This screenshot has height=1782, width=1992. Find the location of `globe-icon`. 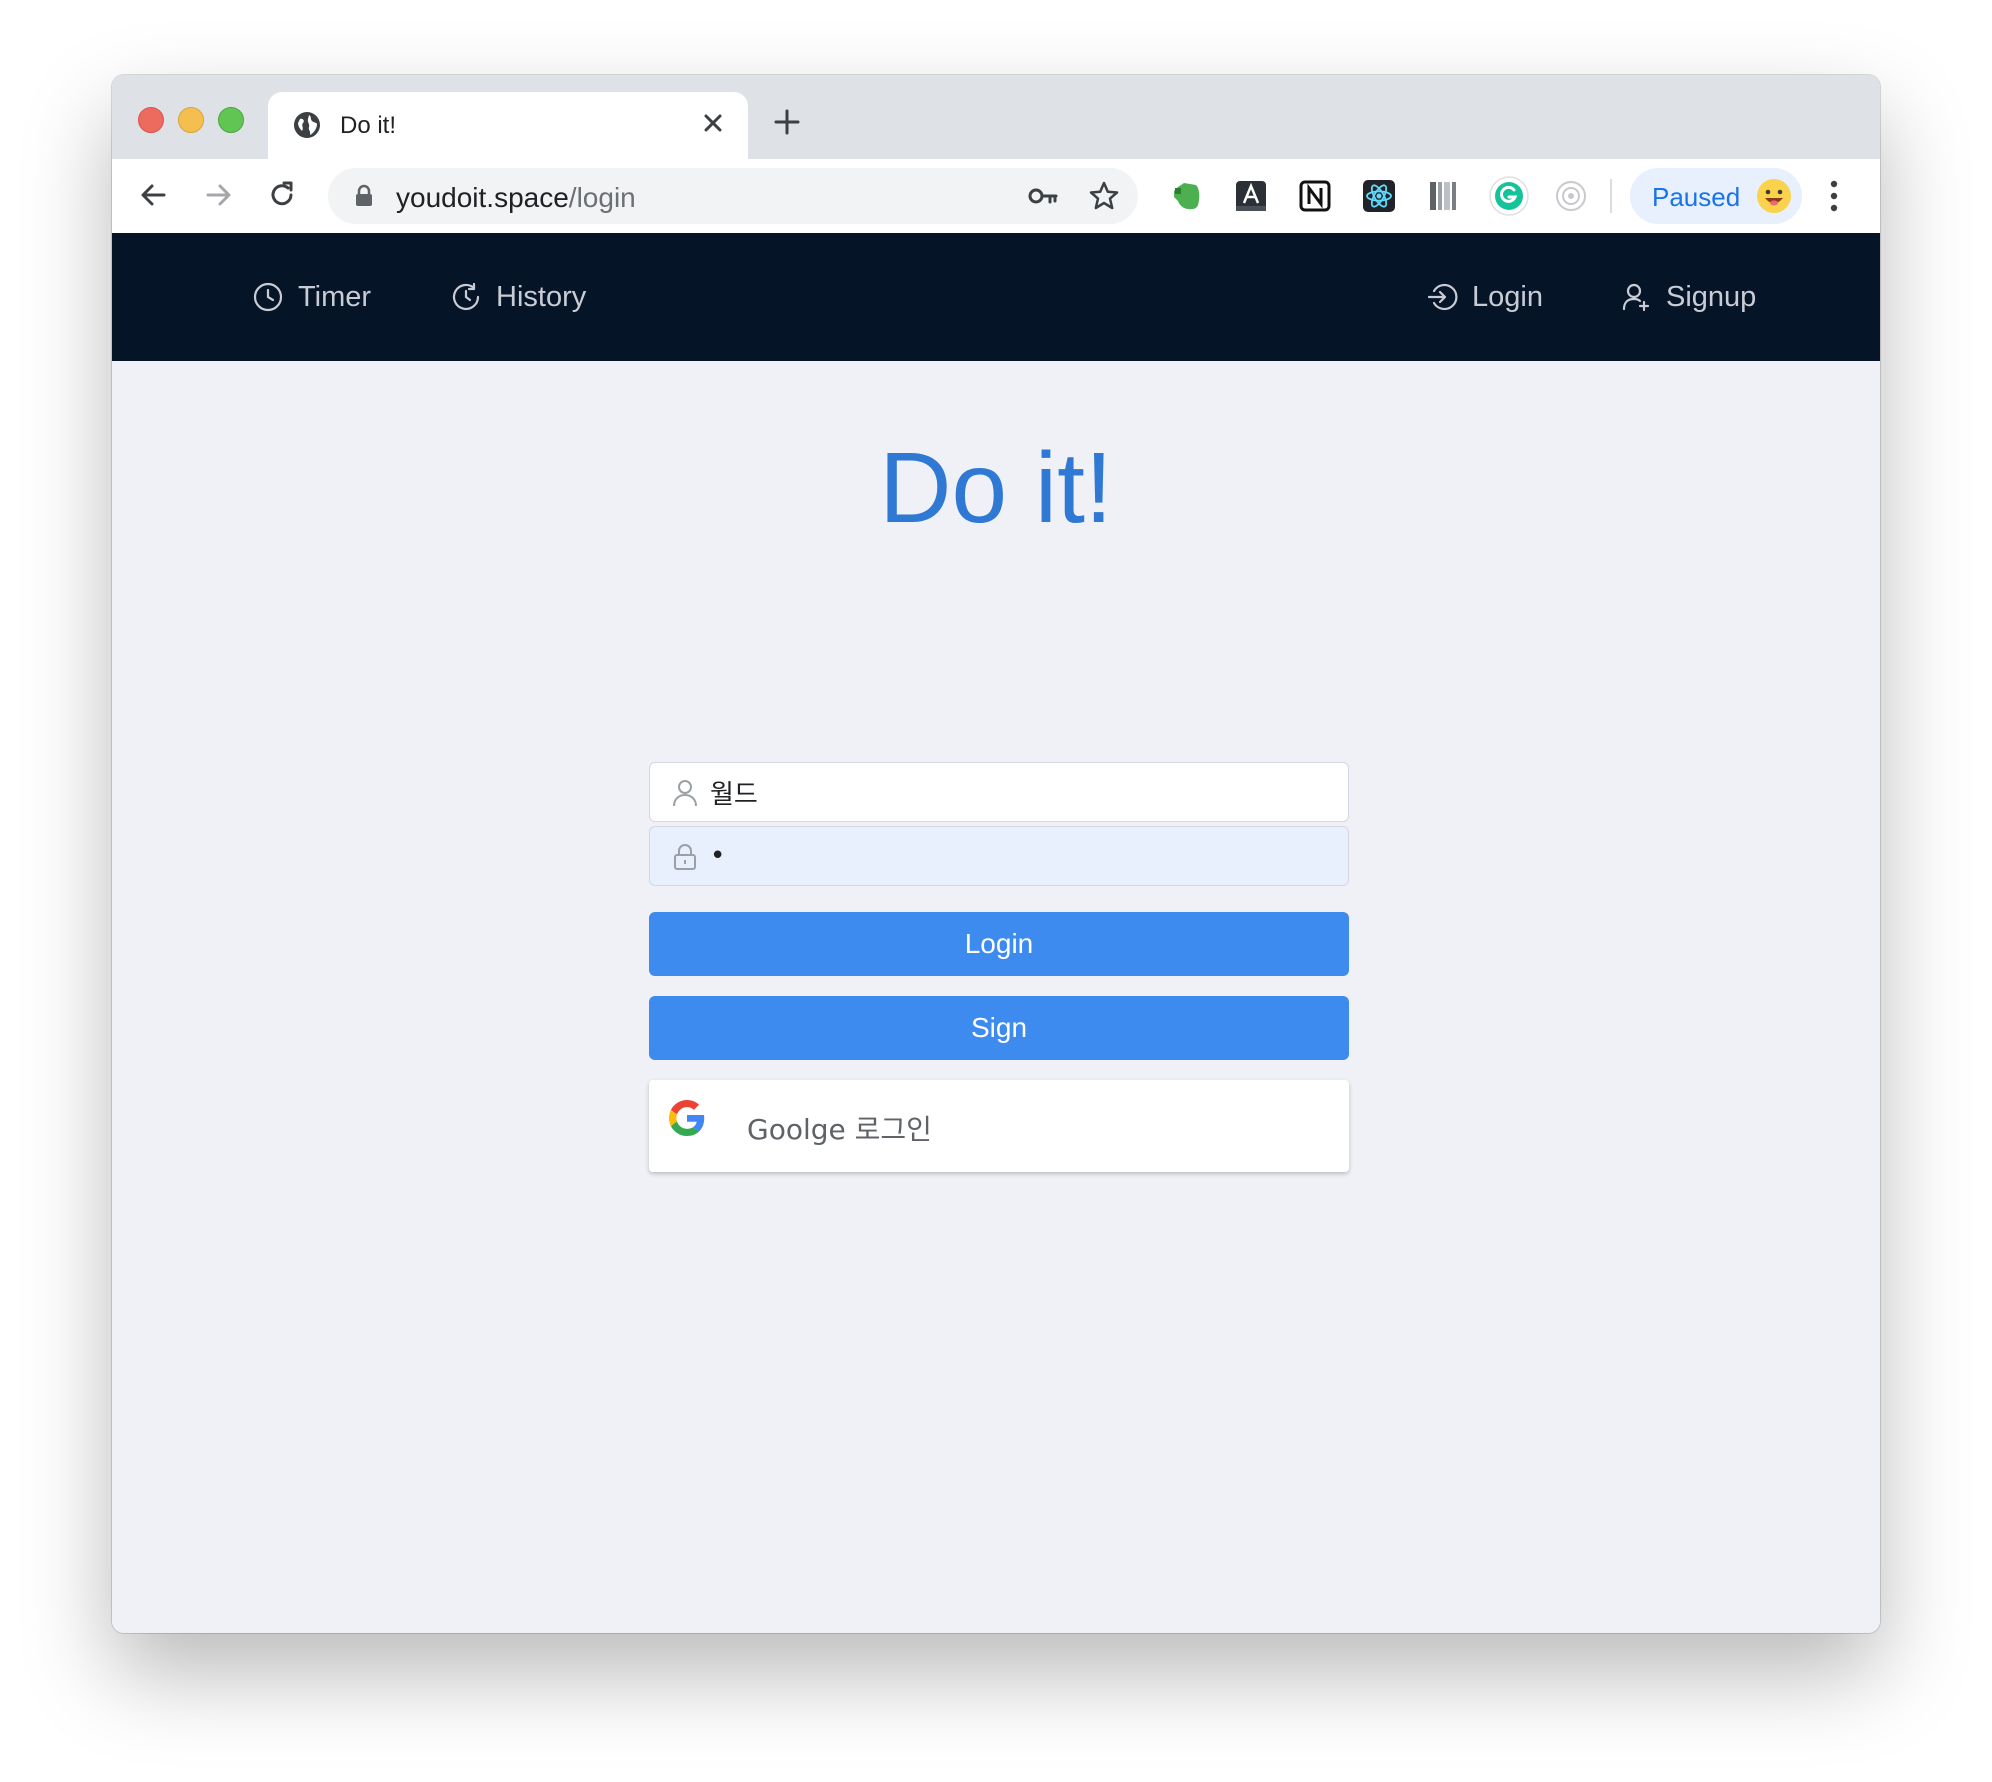

globe-icon is located at coordinates (307, 125).